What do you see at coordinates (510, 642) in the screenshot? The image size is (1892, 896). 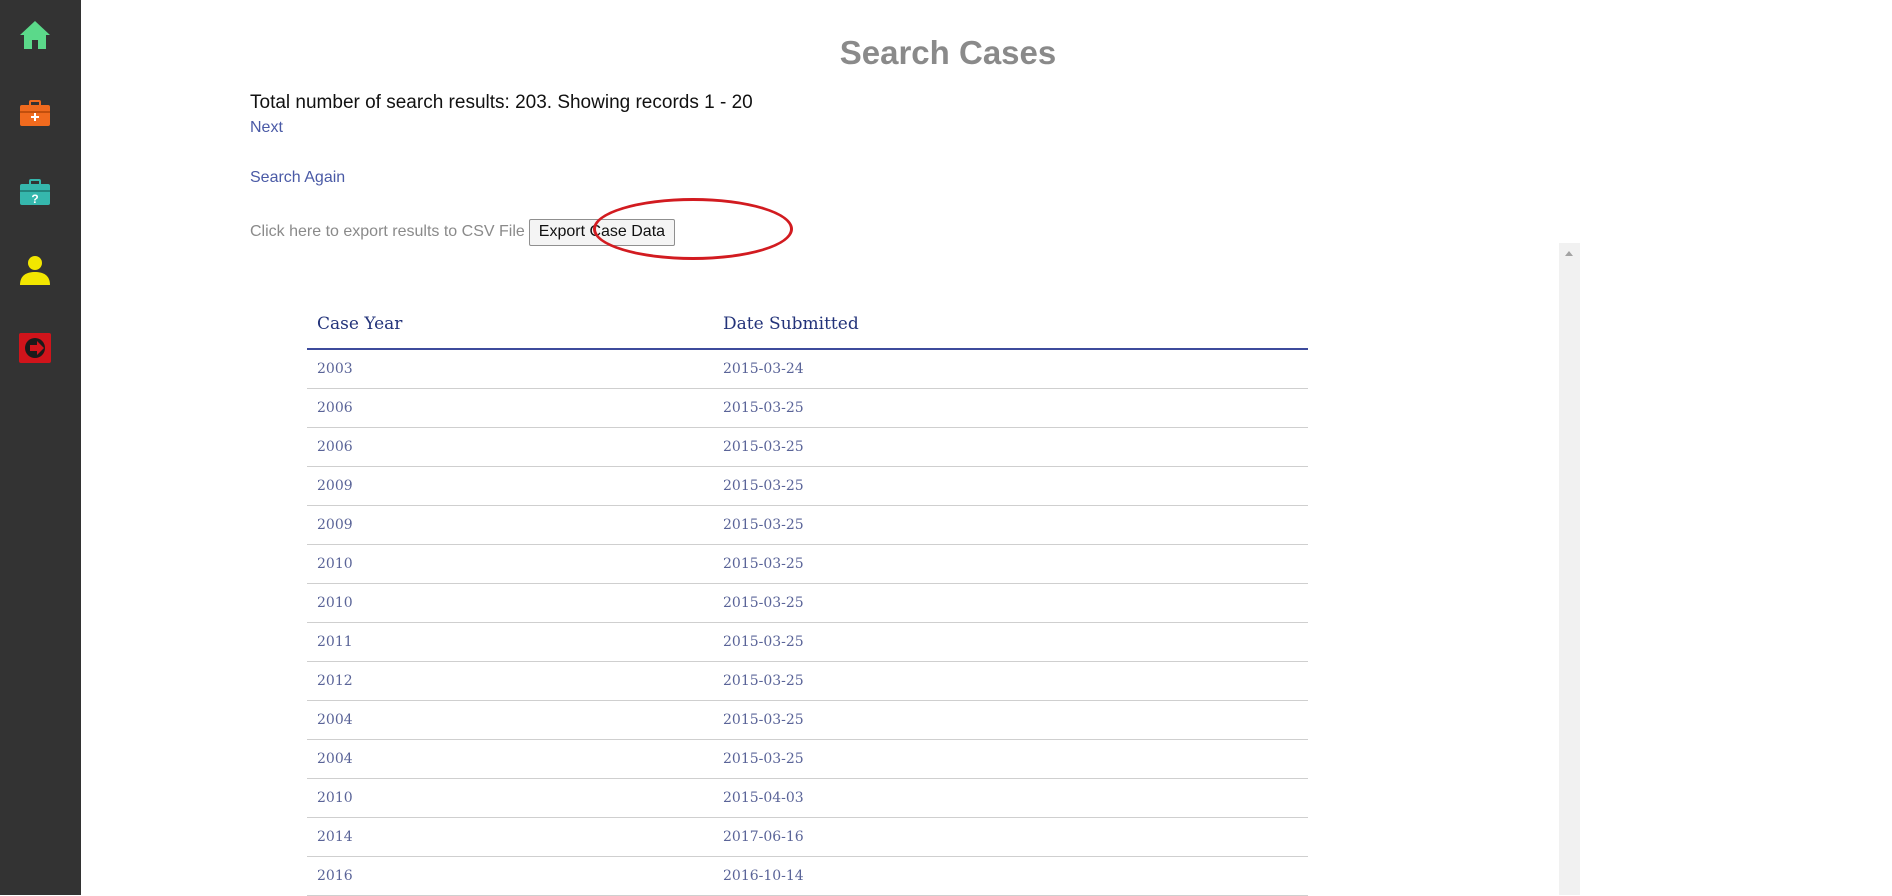 I see `case-year-cell: 2011` at bounding box center [510, 642].